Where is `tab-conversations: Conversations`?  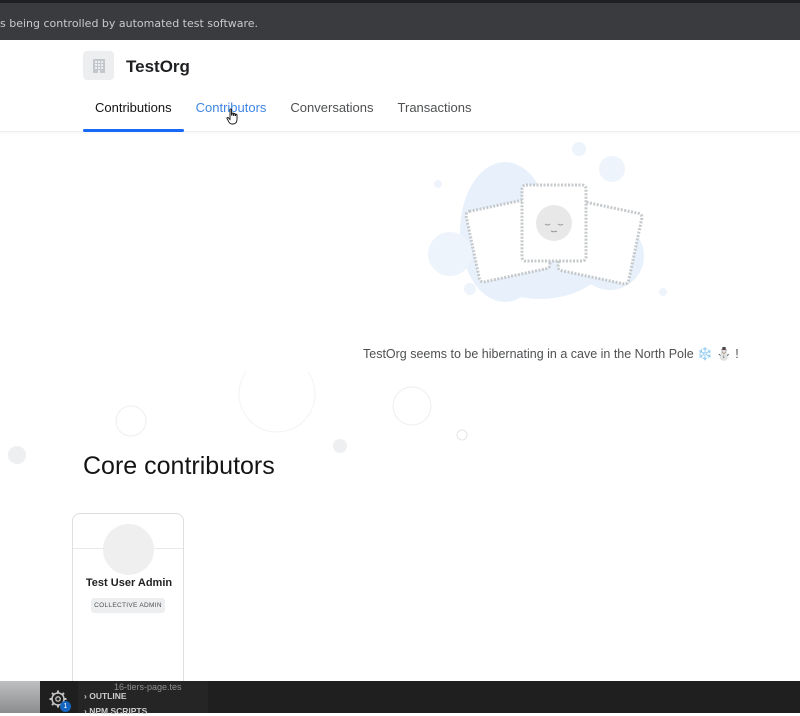 tab-conversations: Conversations is located at coordinates (331, 116).